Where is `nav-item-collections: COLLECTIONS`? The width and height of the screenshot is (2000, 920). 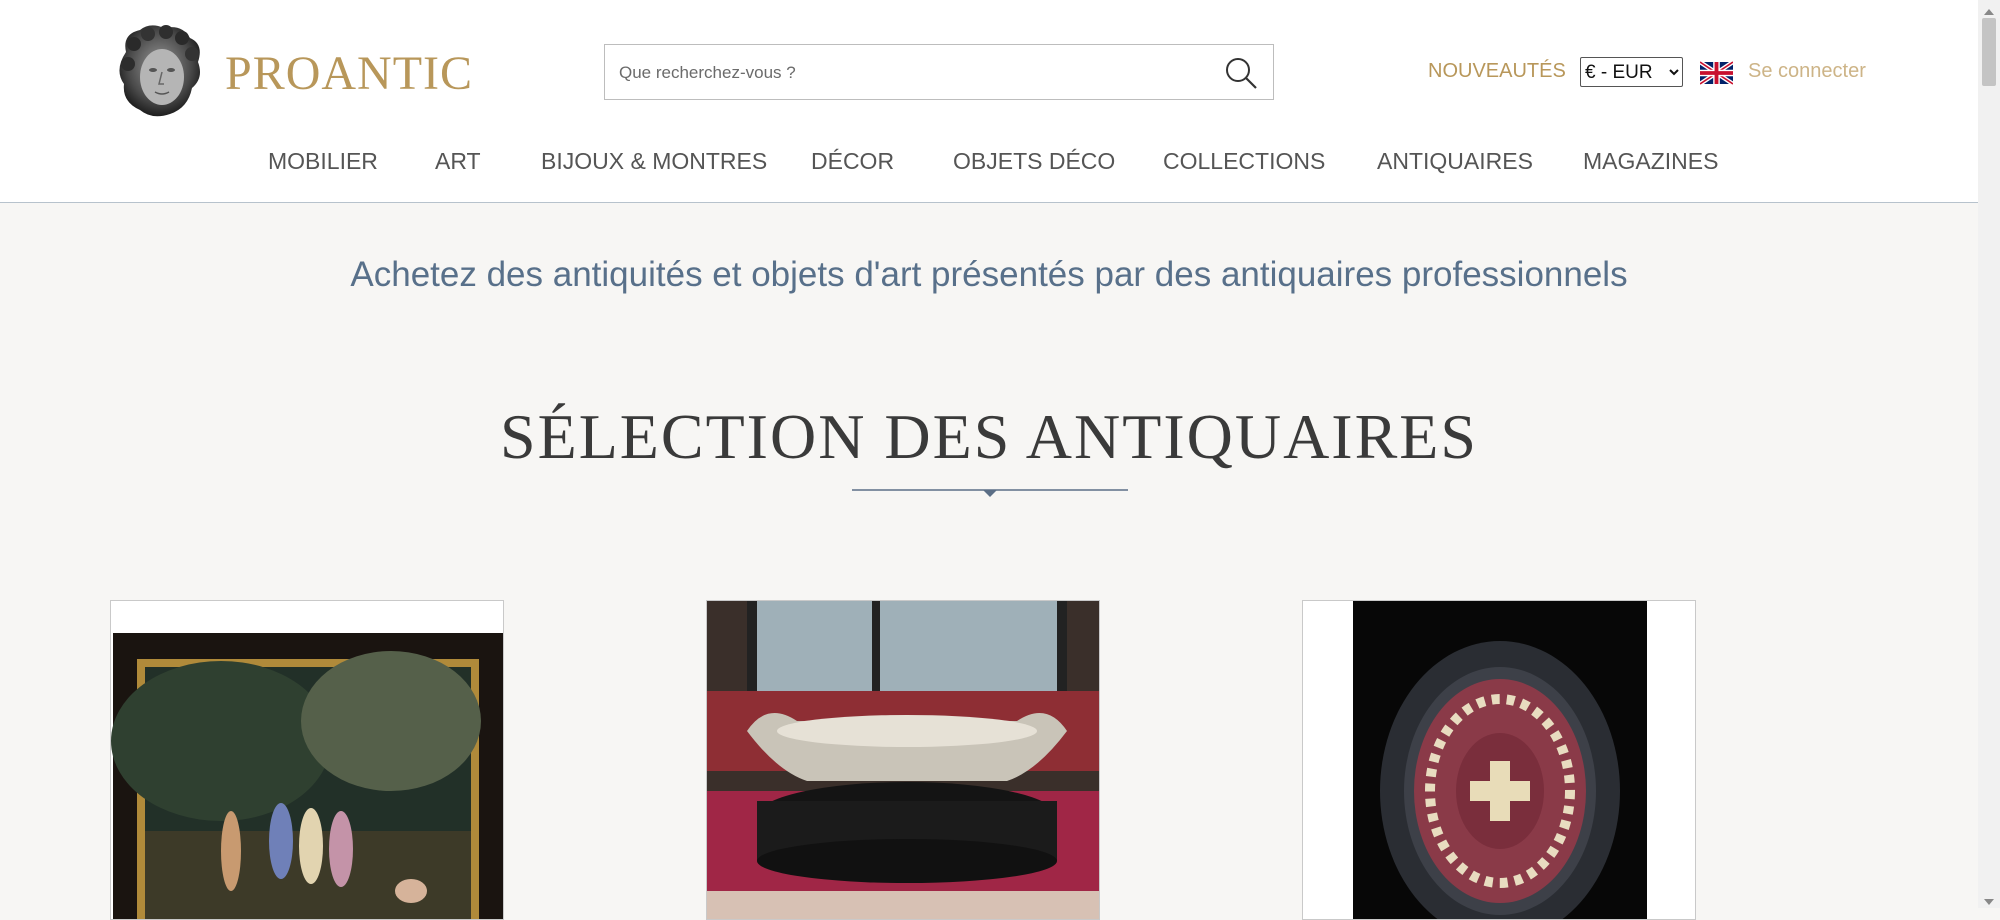 nav-item-collections: COLLECTIONS is located at coordinates (1244, 161).